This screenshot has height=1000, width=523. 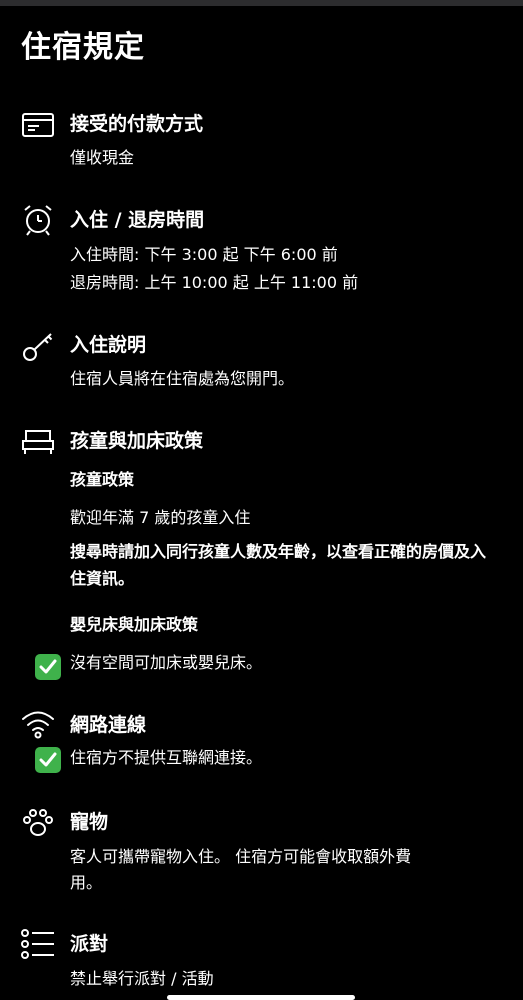 I want to click on pets-section-title: 寵物, so click(x=89, y=822).